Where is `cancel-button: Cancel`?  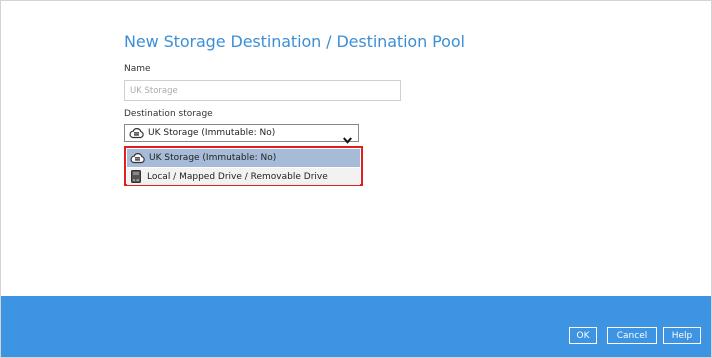
cancel-button: Cancel is located at coordinates (632, 335).